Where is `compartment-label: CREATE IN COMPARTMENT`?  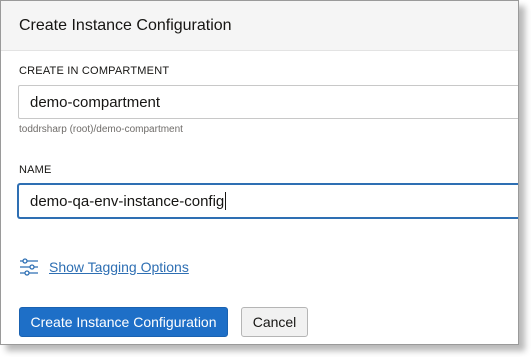
compartment-label: CREATE IN COMPARTMENT is located at coordinates (94, 71).